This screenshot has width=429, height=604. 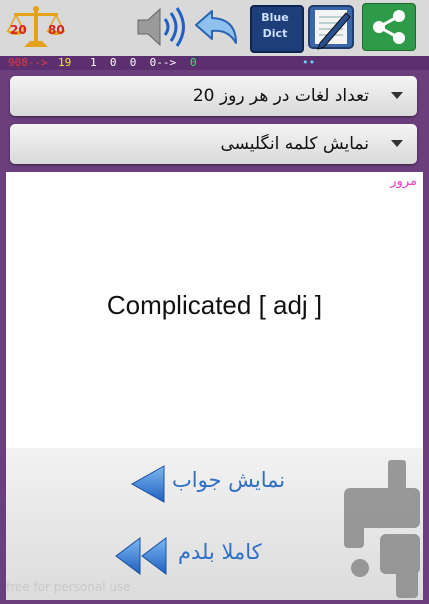 What do you see at coordinates (280, 96) in the screenshot?
I see `words-per-day-value: تعداد لغات در هر روز 20` at bounding box center [280, 96].